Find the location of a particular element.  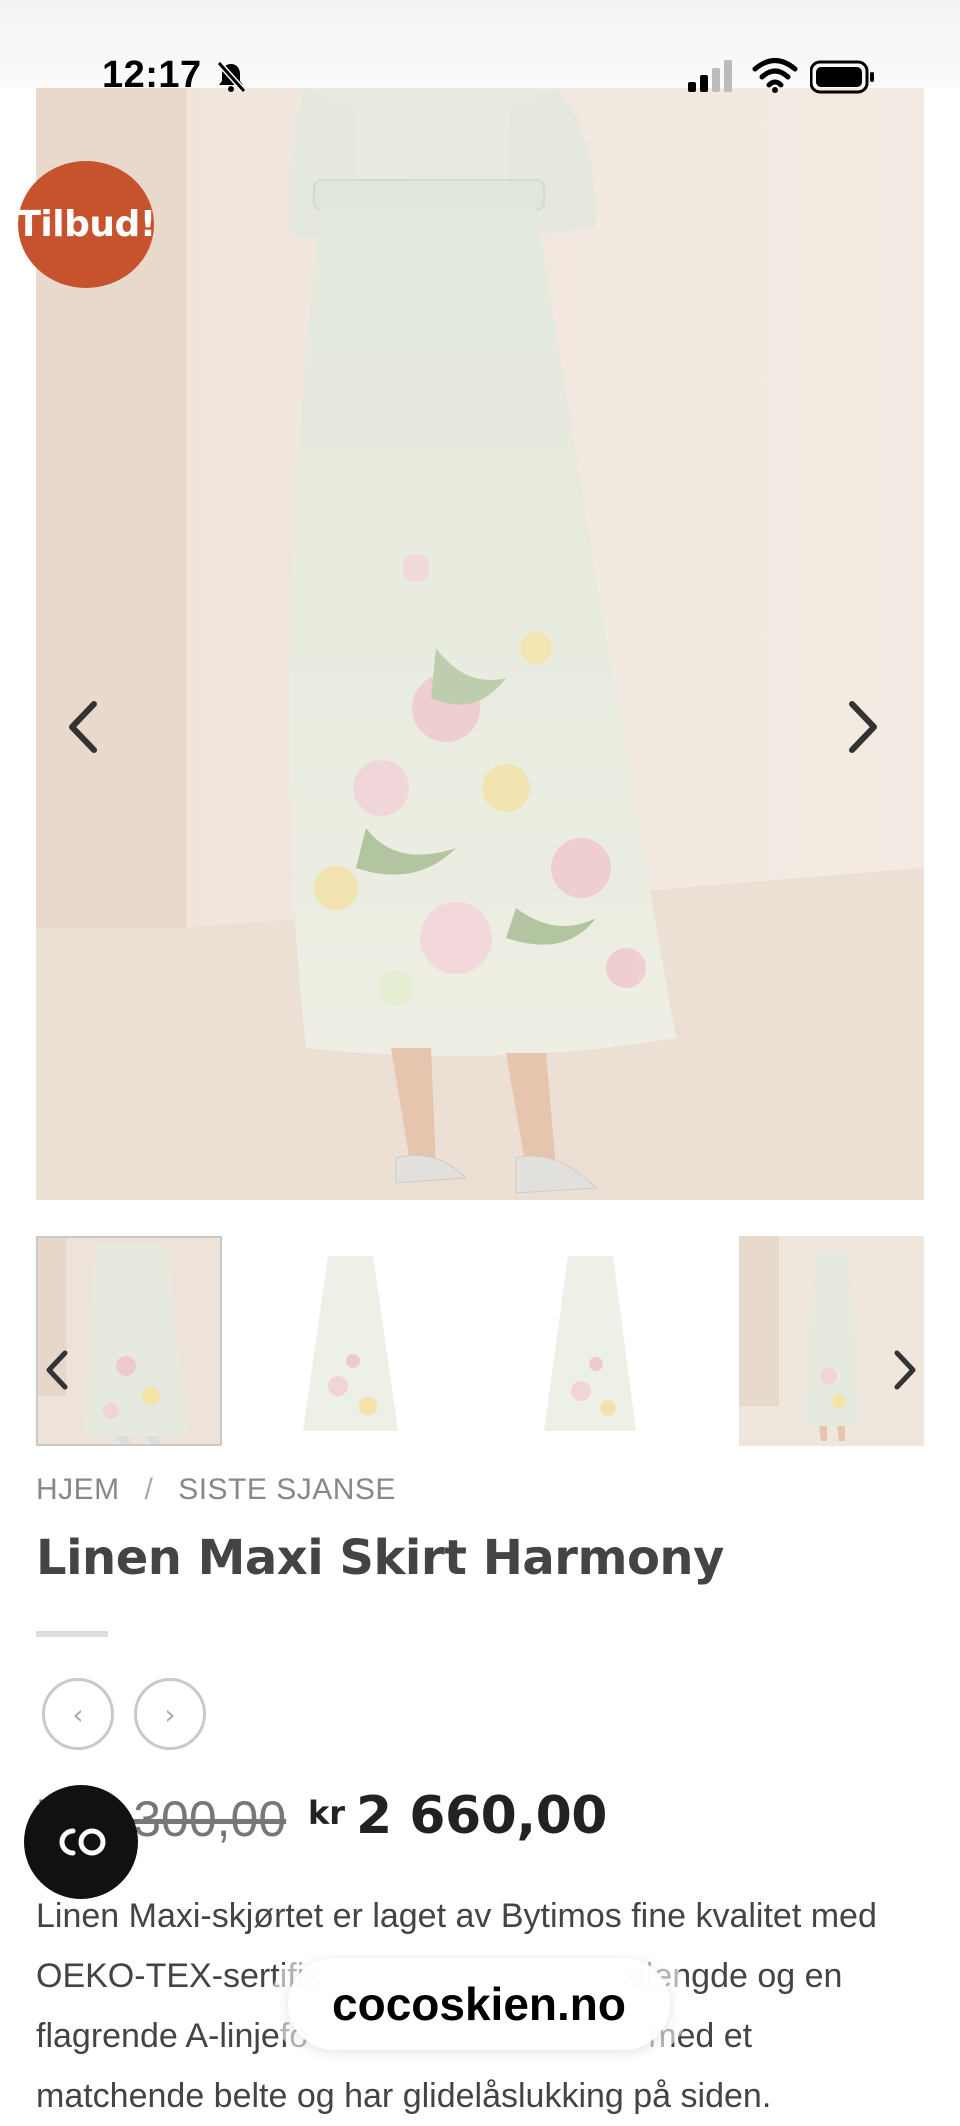

title-divider is located at coordinates (72, 1634).